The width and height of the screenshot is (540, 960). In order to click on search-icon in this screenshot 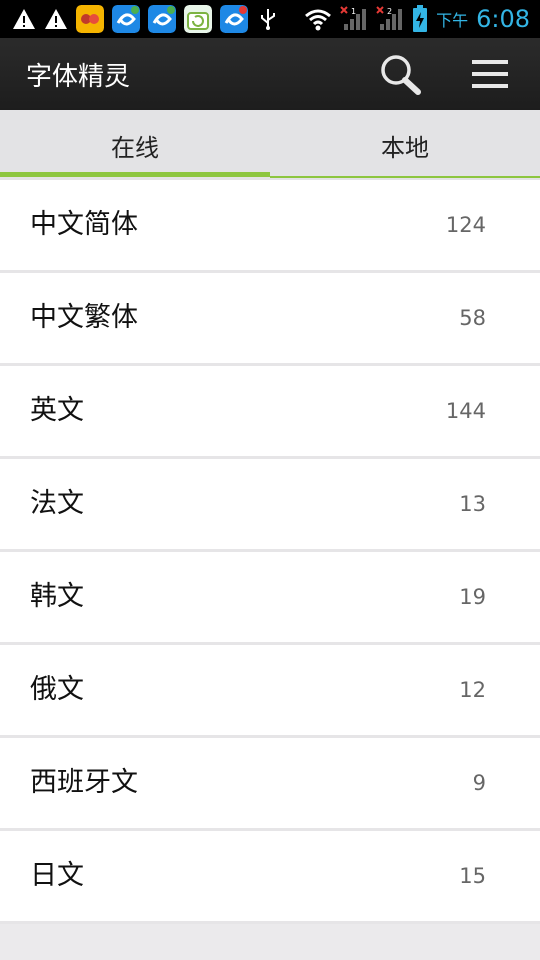, I will do `click(401, 75)`.